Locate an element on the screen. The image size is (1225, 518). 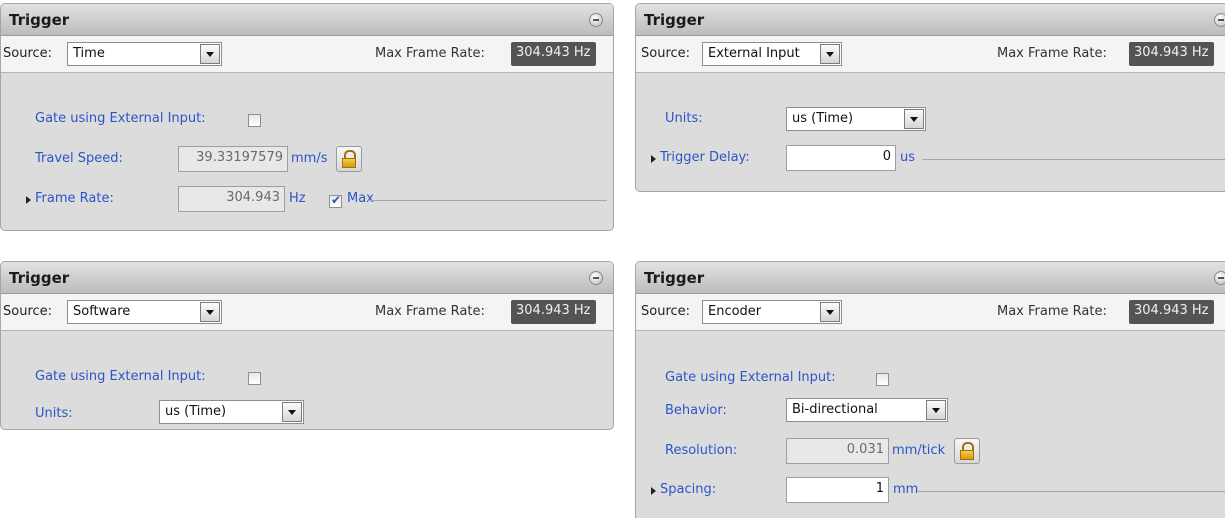
max-label: Max is located at coordinates (360, 198).